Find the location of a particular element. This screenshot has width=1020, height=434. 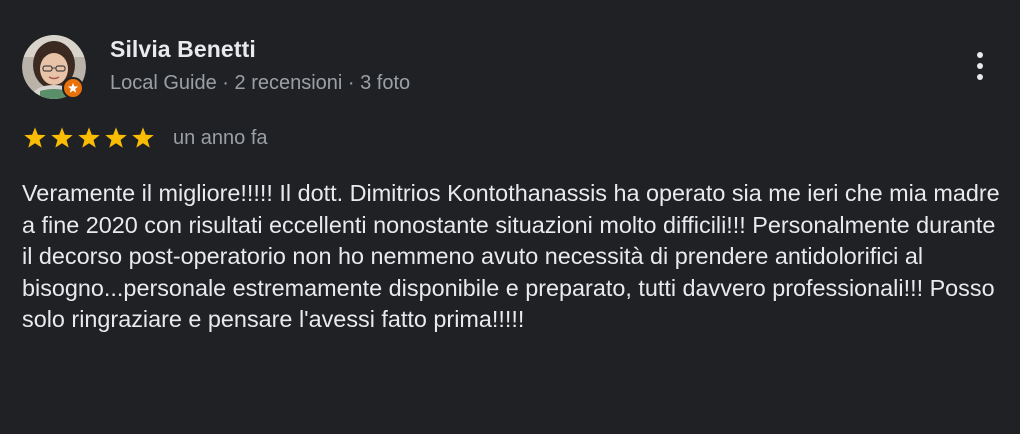

review-date: un anno fa is located at coordinates (220, 137).